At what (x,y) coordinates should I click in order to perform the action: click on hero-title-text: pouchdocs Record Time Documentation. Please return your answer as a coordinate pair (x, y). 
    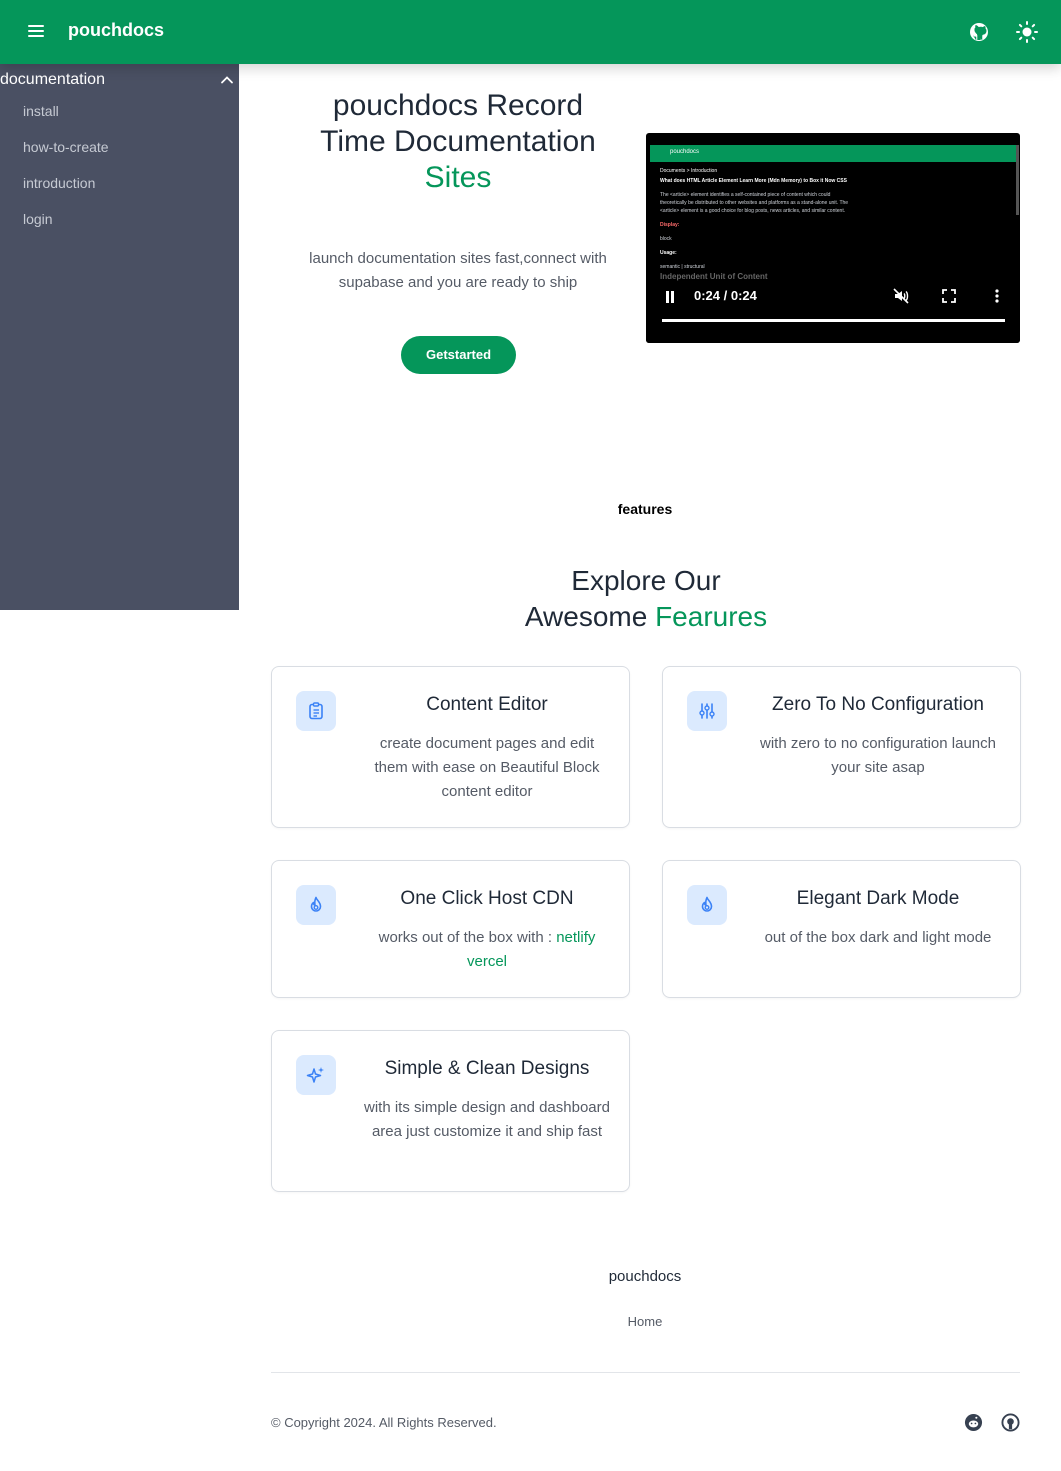
    Looking at the image, I should click on (458, 123).